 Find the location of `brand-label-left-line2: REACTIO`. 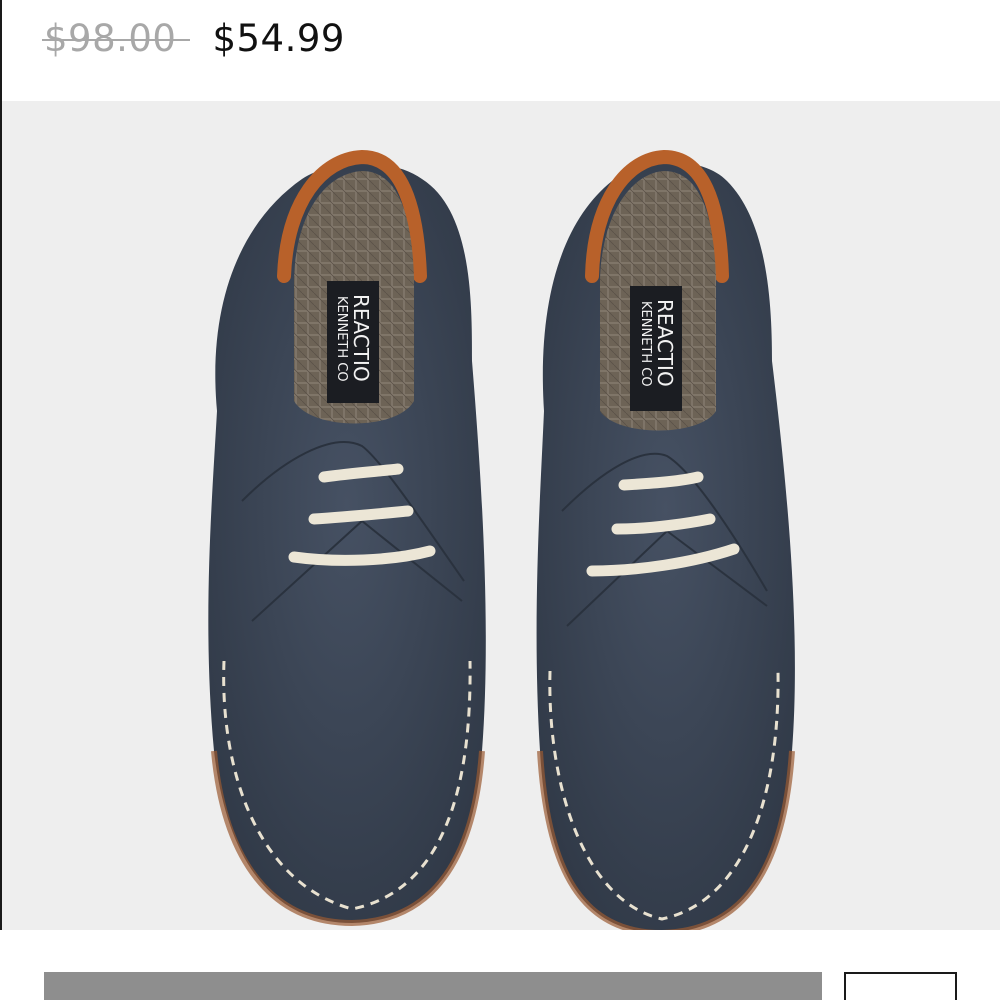

brand-label-left-line2: REACTIO is located at coordinates (361, 338).